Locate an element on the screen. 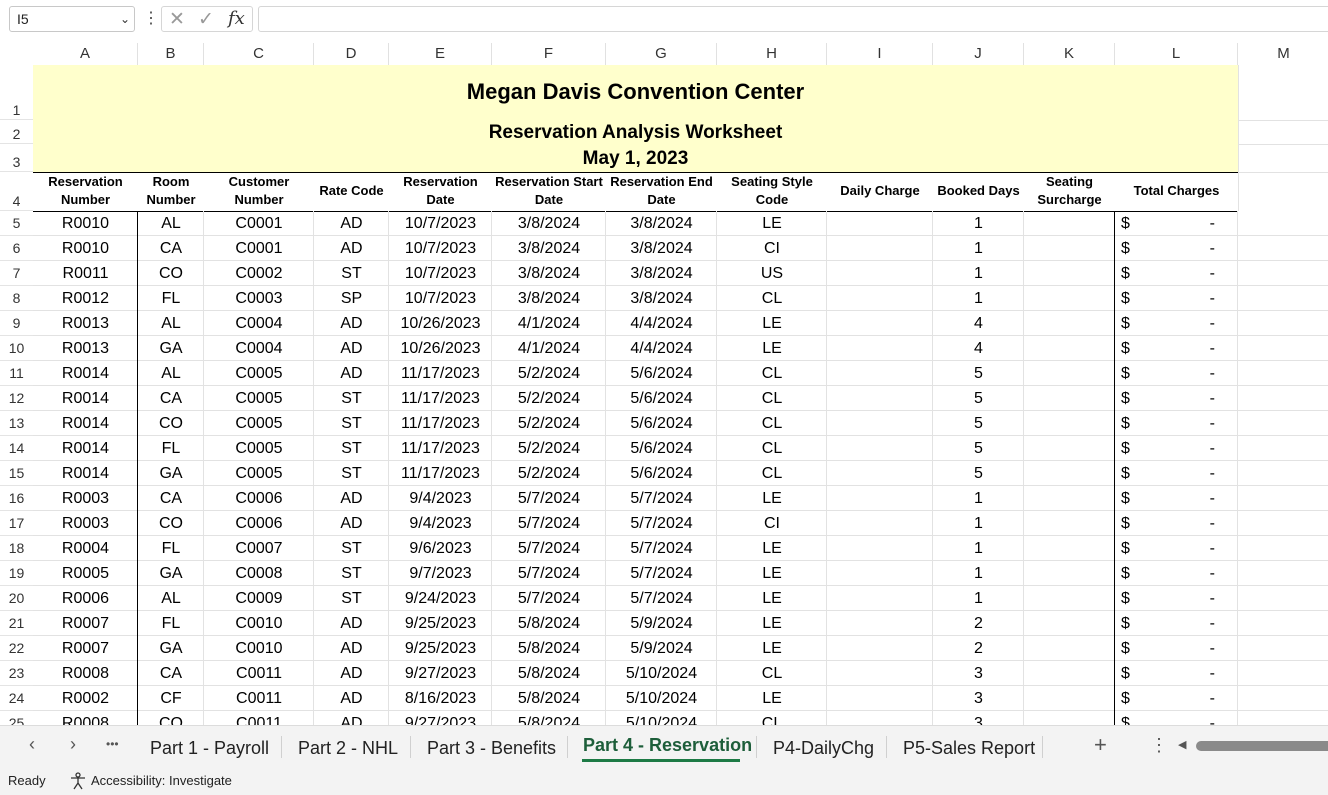 The height and width of the screenshot is (795, 1328). table-cell: 5/2/2024 is located at coordinates (549, 423).